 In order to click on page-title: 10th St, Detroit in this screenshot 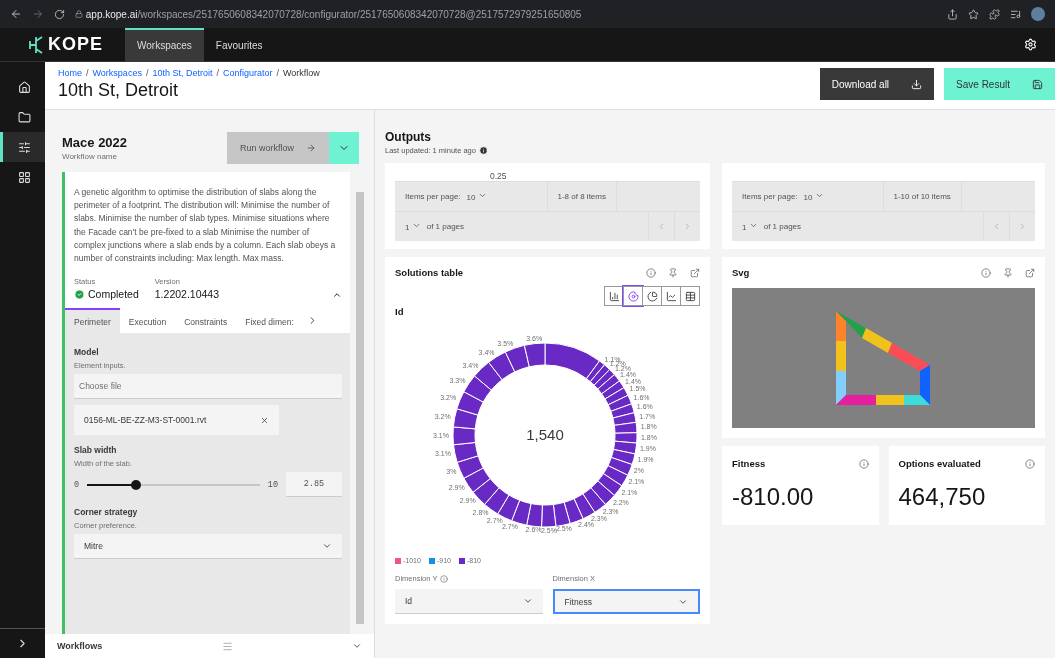, I will do `click(119, 90)`.